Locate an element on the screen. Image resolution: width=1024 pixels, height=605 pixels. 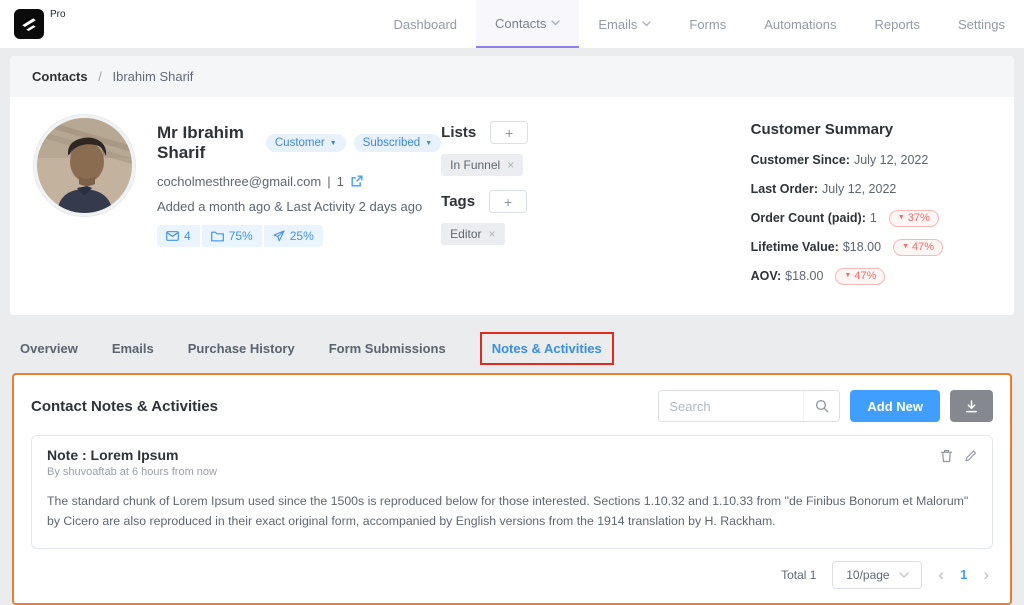
nav-item-reports: Reports is located at coordinates (897, 24).